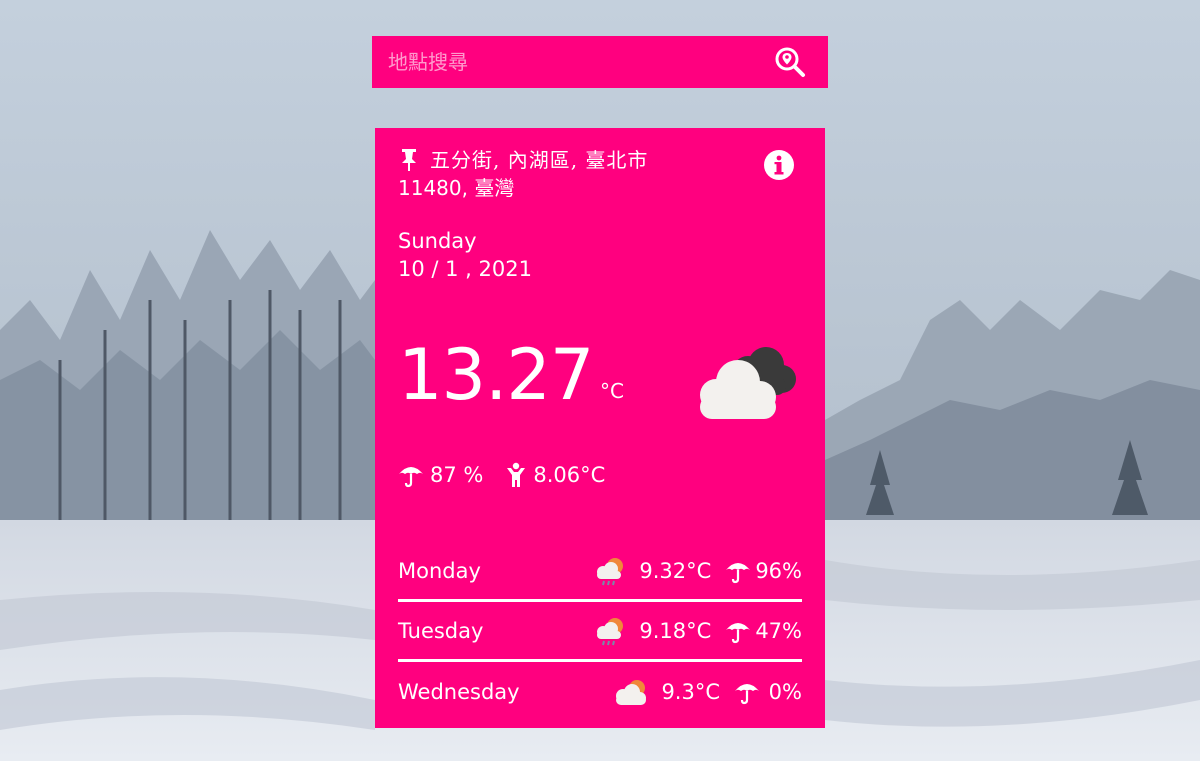 The image size is (1200, 761). Describe the element at coordinates (441, 630) in the screenshot. I see `forecast-day: Tuesday` at that location.